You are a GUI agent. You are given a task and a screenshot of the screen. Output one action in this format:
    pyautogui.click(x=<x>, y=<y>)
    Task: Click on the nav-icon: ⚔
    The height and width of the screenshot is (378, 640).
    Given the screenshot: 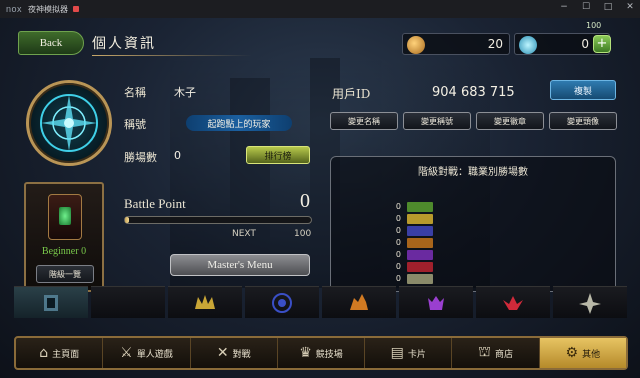 What is the action you would take?
    pyautogui.click(x=126, y=353)
    